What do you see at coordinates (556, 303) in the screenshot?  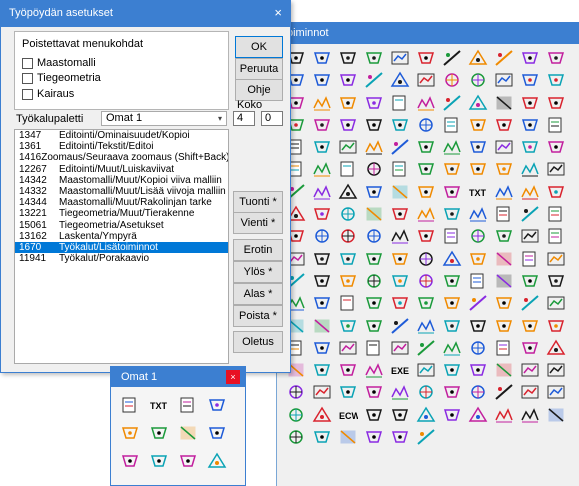 I see `end-icon` at bounding box center [556, 303].